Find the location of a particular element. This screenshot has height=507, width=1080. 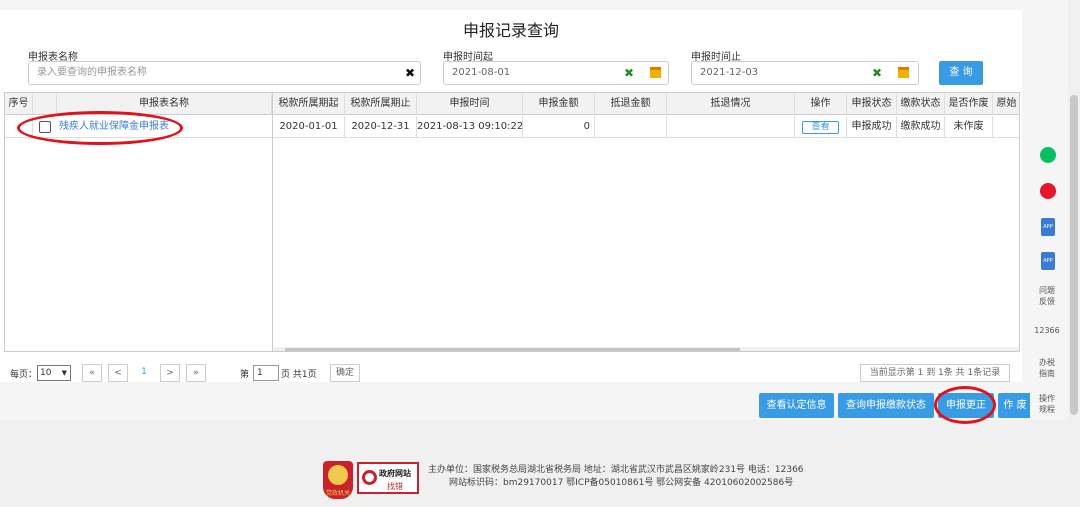

col-pay-status: 缴款状态 is located at coordinates (921, 104).